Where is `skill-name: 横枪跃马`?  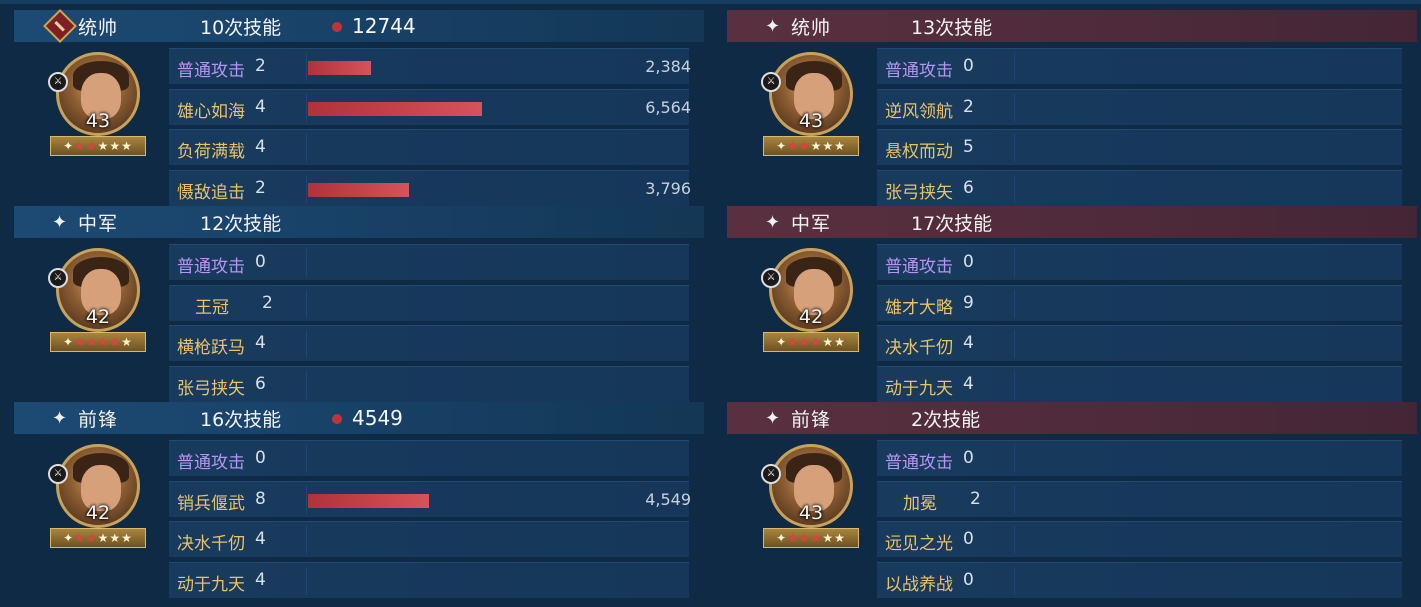 skill-name: 横枪跃马 is located at coordinates (211, 348).